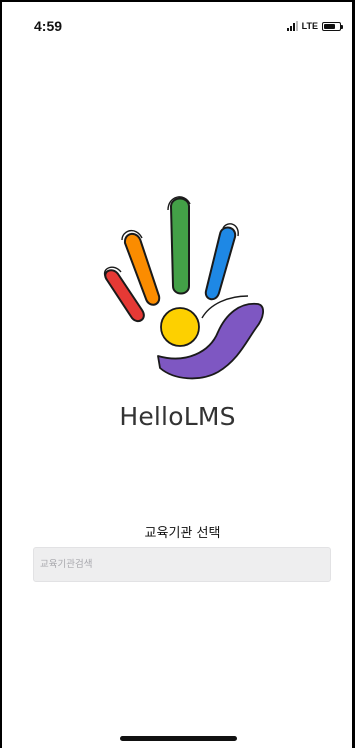  Describe the element at coordinates (221, 262) in the screenshot. I see `logo-blue-finger` at that location.